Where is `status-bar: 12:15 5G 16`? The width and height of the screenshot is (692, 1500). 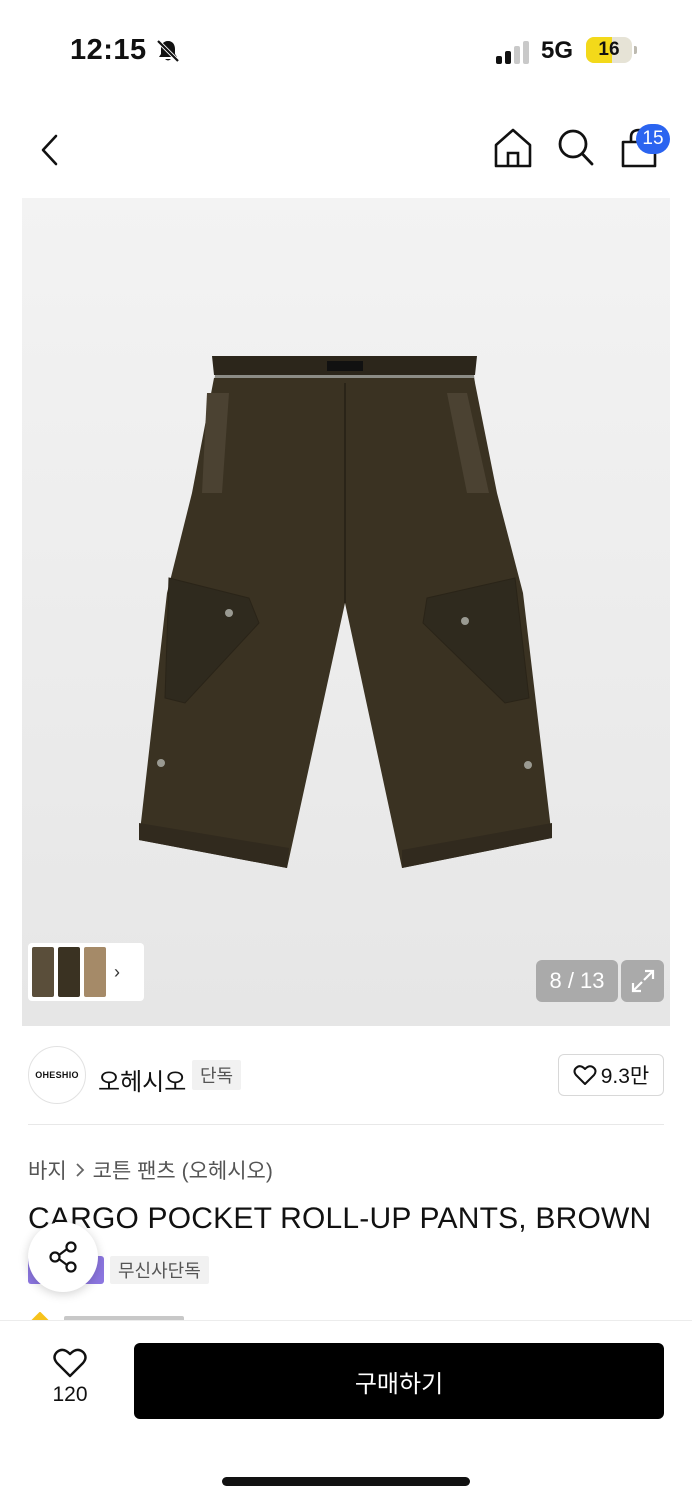
status-bar: 12:15 5G 16 is located at coordinates (346, 50).